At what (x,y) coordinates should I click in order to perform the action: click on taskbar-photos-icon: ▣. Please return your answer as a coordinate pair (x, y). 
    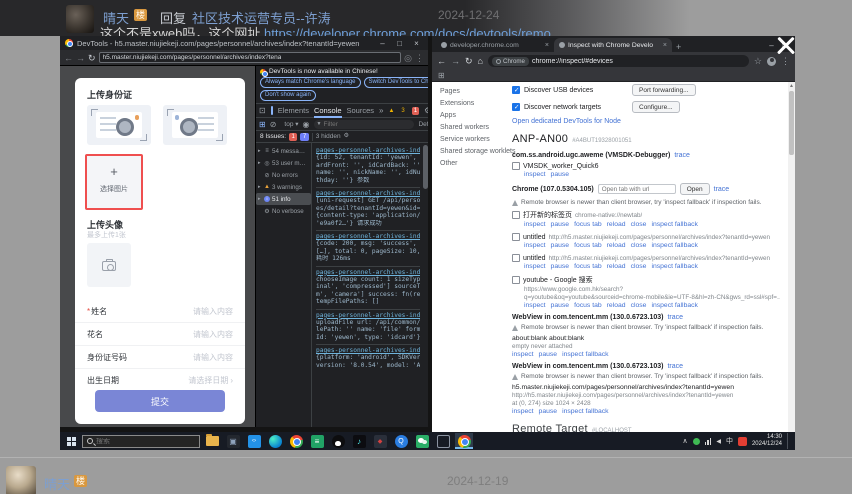
    Looking at the image, I should click on (233, 441).